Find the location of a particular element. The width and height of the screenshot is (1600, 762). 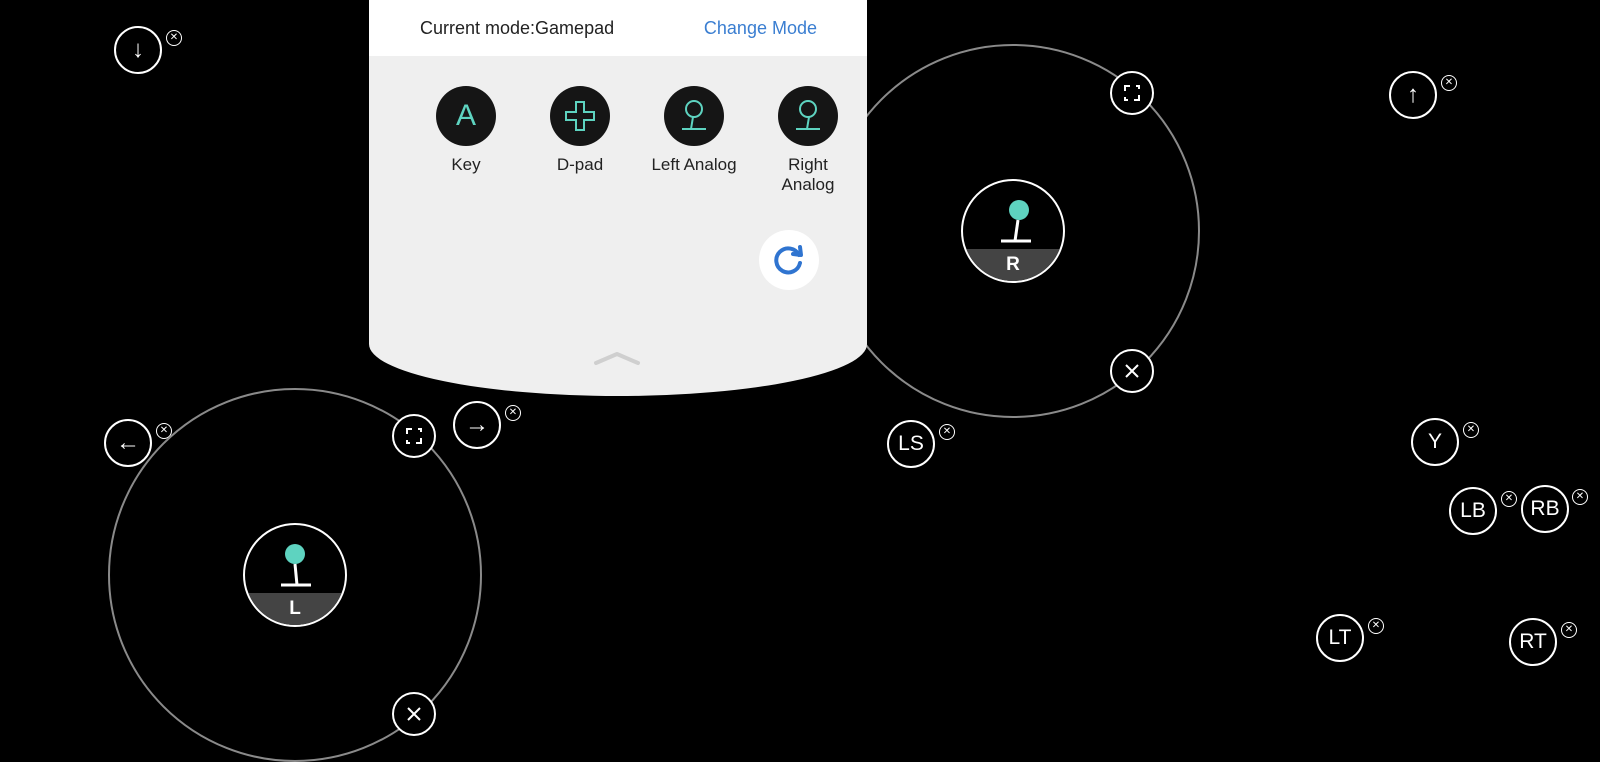

arrow-right-icon: → is located at coordinates (477, 424).